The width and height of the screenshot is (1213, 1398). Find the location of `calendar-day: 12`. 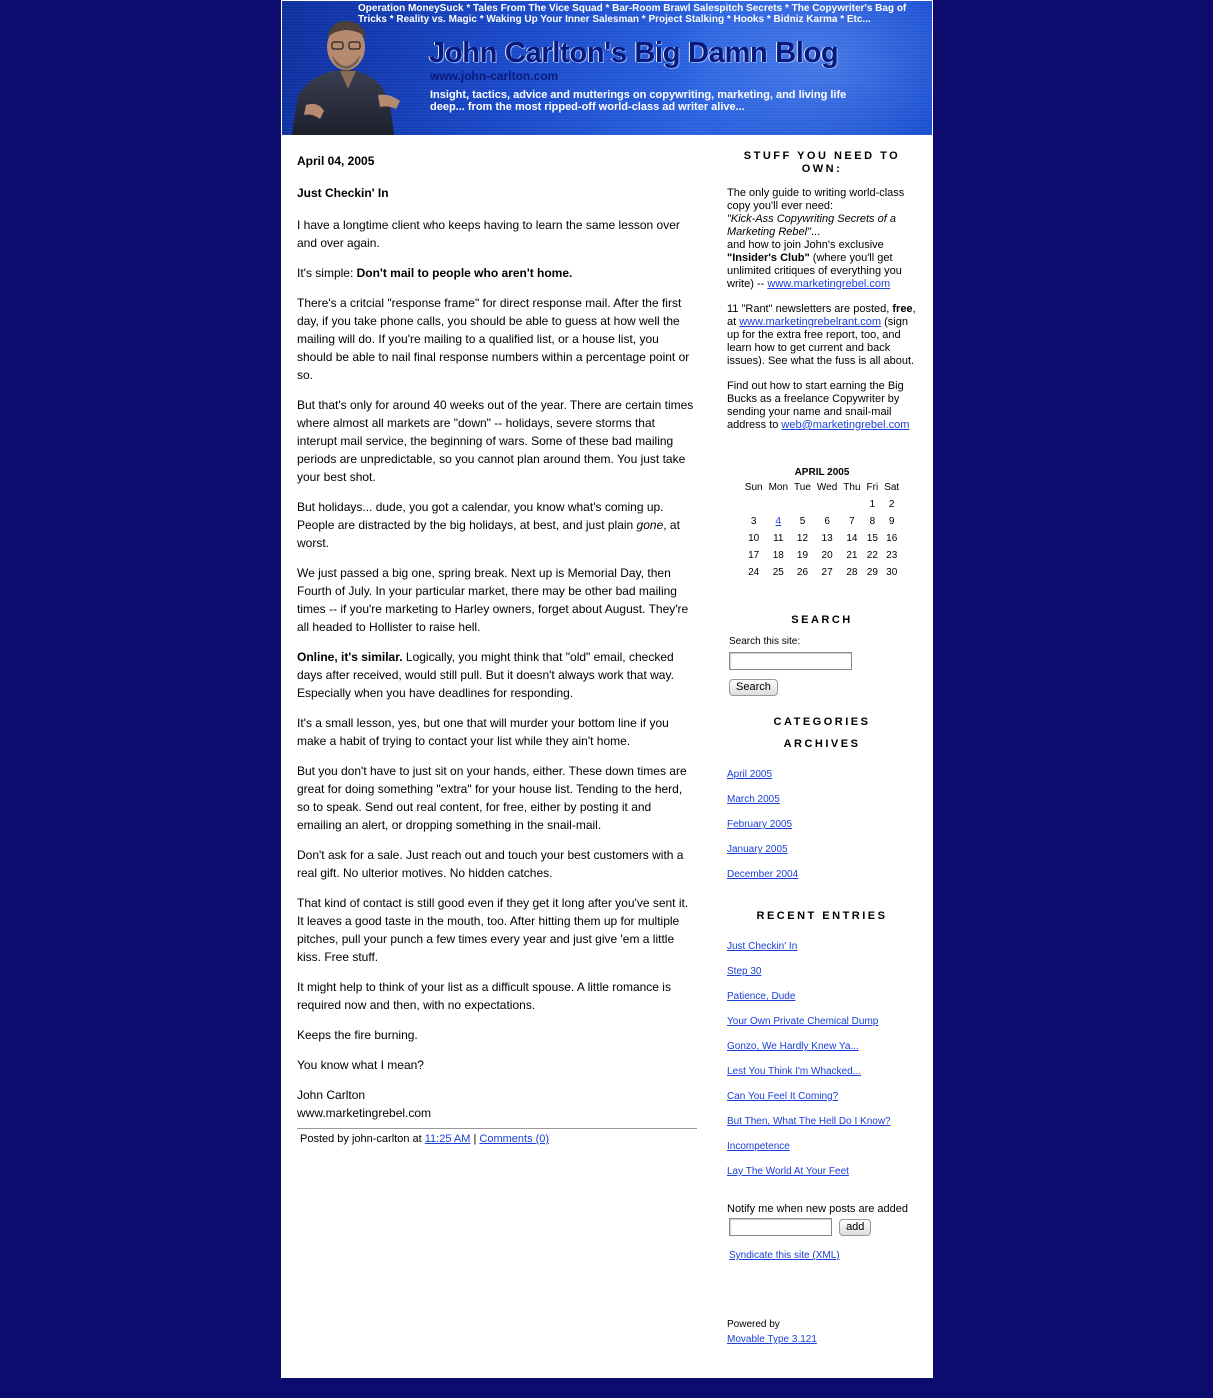

calendar-day: 12 is located at coordinates (802, 538).